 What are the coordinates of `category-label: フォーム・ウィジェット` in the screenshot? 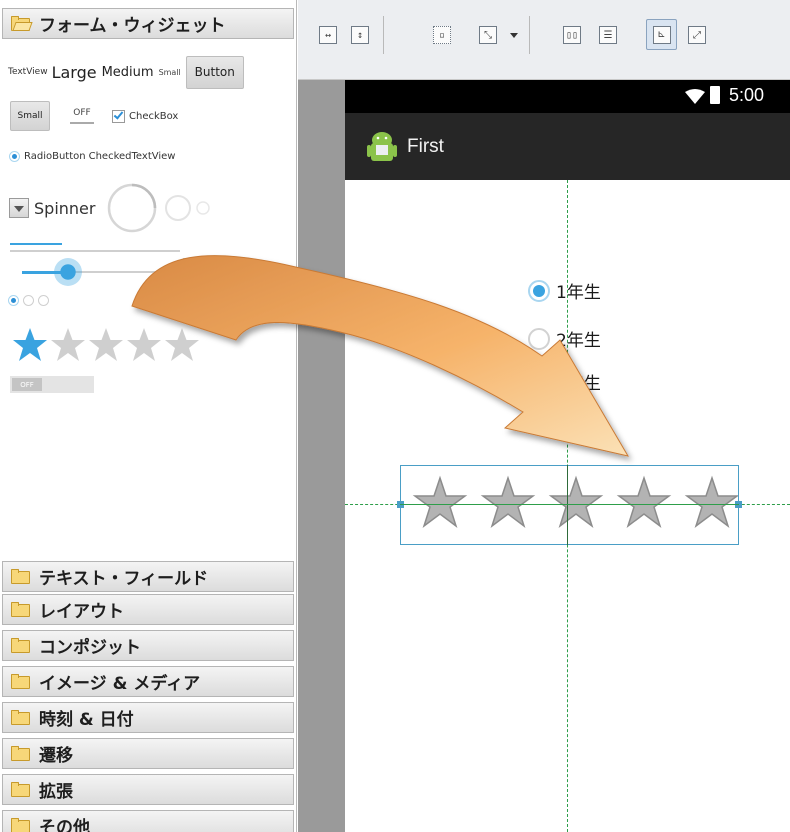 It's located at (132, 26).